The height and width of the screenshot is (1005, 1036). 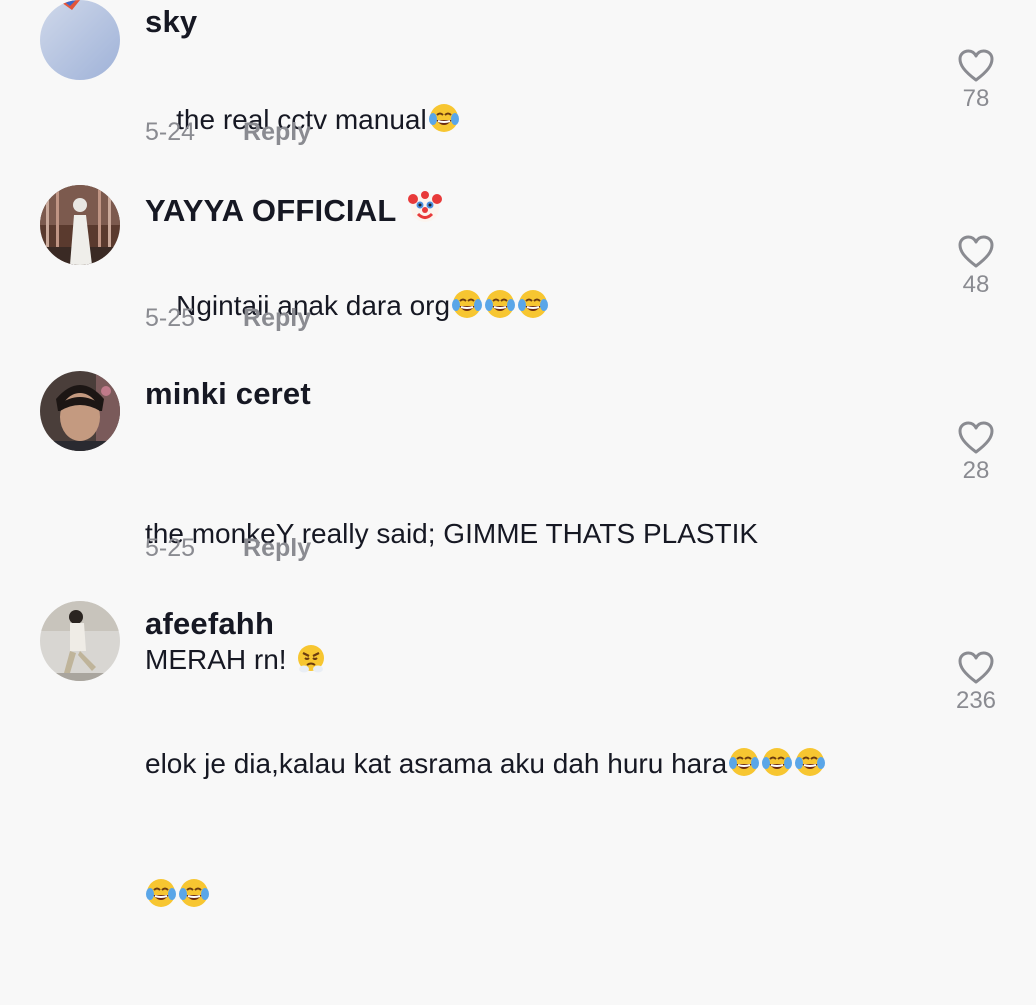 I want to click on username: YAYYA OFFICIAL, so click(x=294, y=211).